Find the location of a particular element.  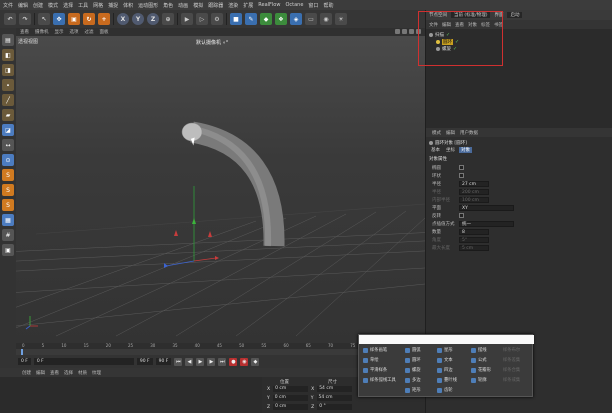

play-icon: ▶ is located at coordinates (200, 361).